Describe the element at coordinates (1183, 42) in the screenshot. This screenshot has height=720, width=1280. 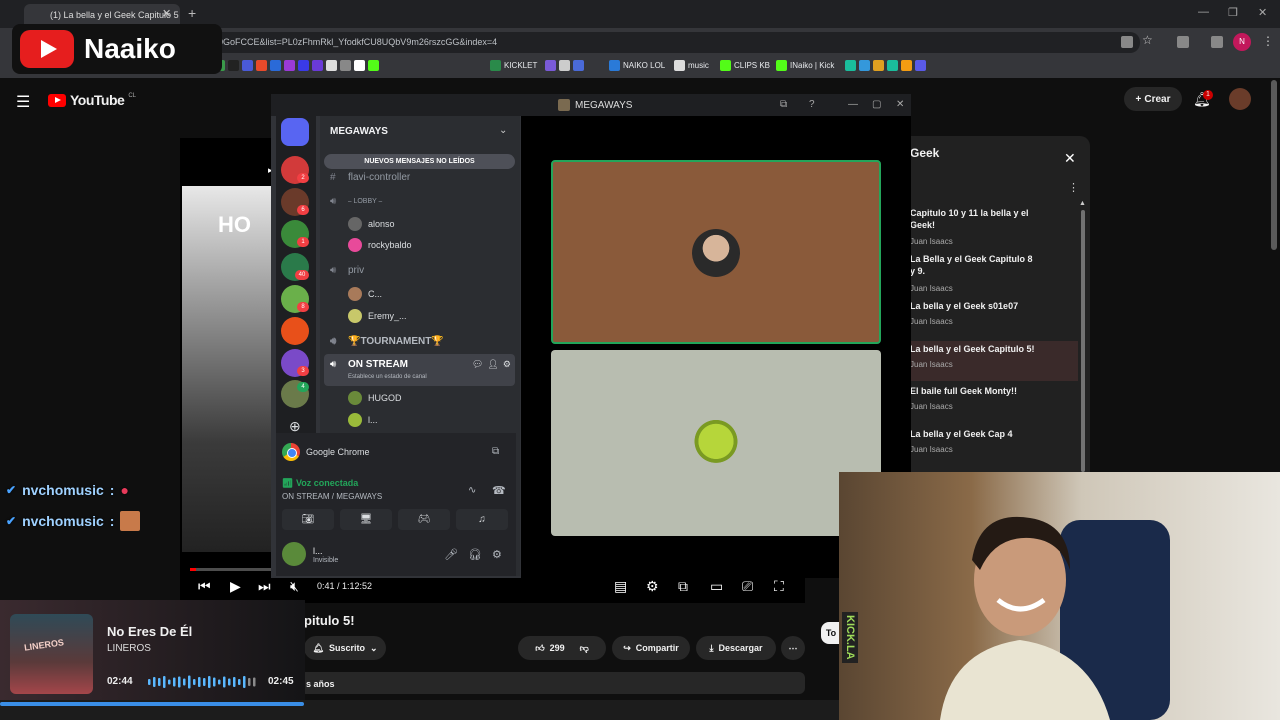
I see `extensions-icon` at that location.